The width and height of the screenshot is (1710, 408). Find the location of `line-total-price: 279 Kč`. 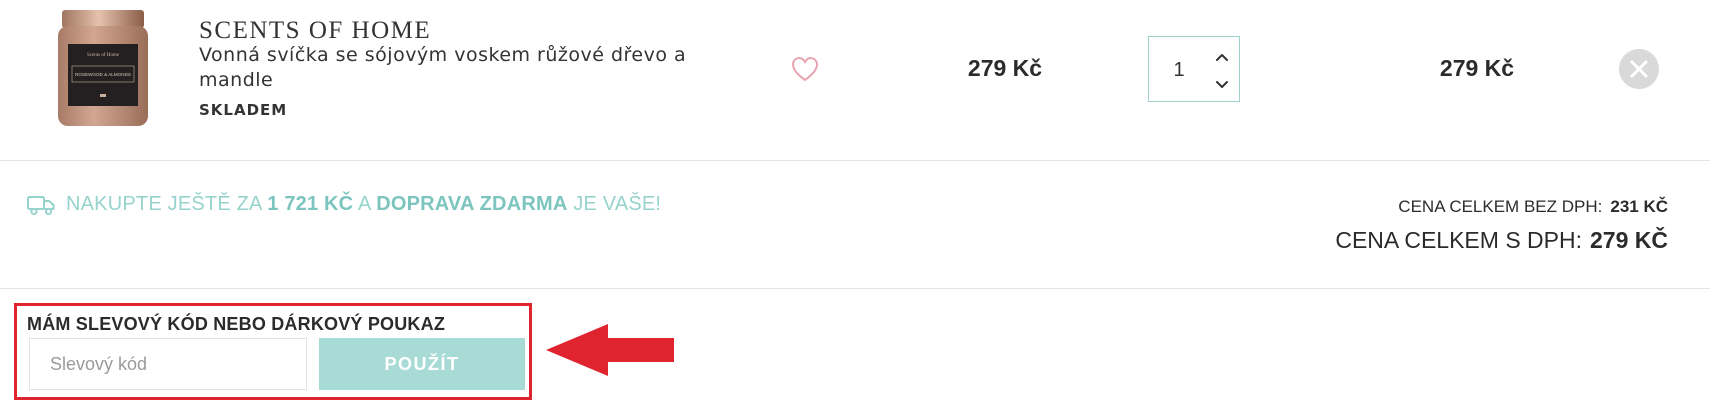

line-total-price: 279 Kč is located at coordinates (1477, 68).